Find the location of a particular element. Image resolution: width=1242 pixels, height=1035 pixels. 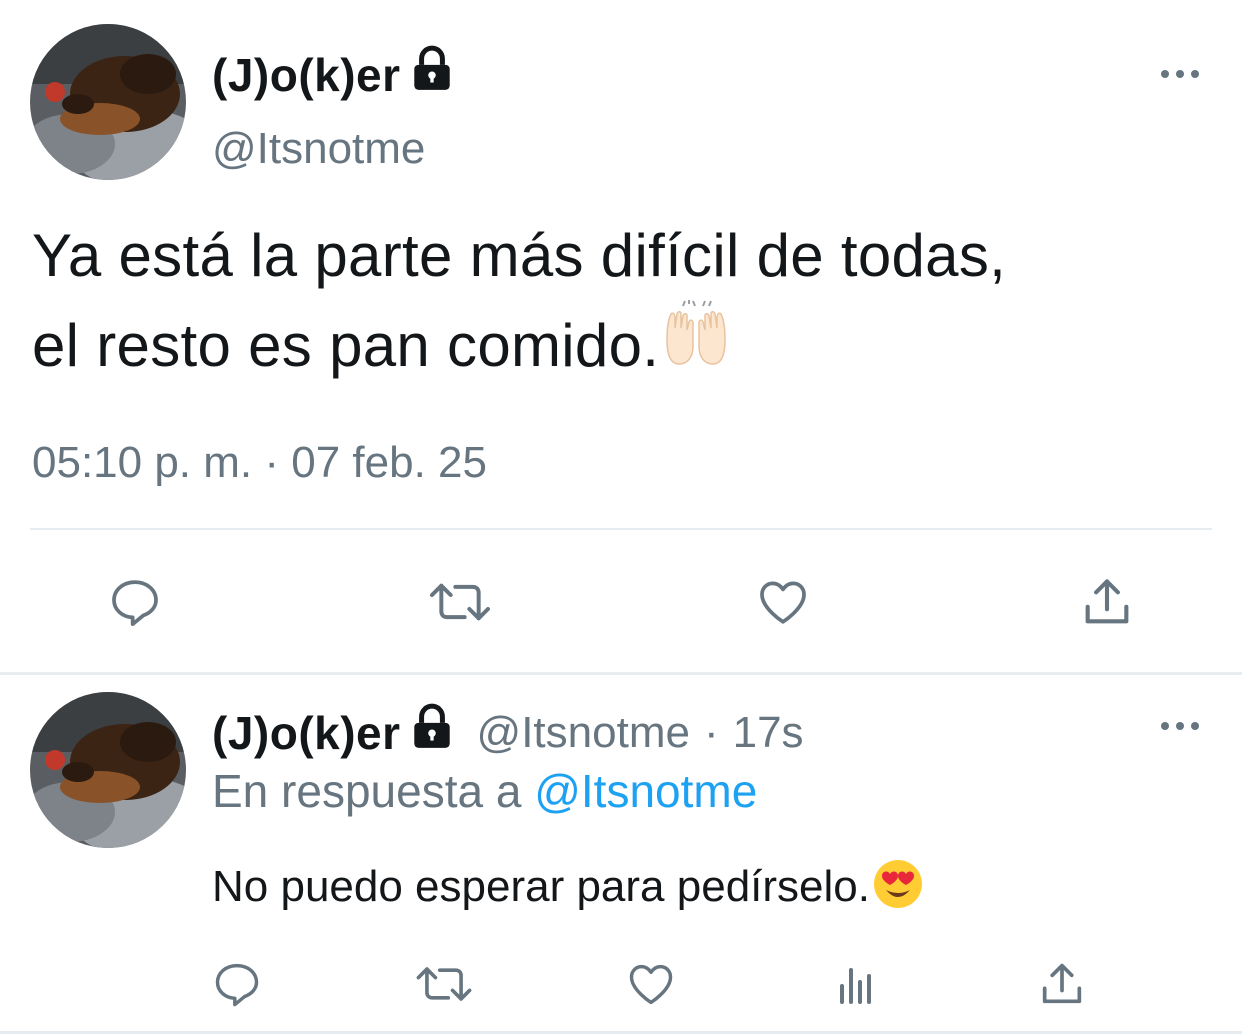

replying-to: En respuesta a @Itsnotme is located at coordinates (484, 791).